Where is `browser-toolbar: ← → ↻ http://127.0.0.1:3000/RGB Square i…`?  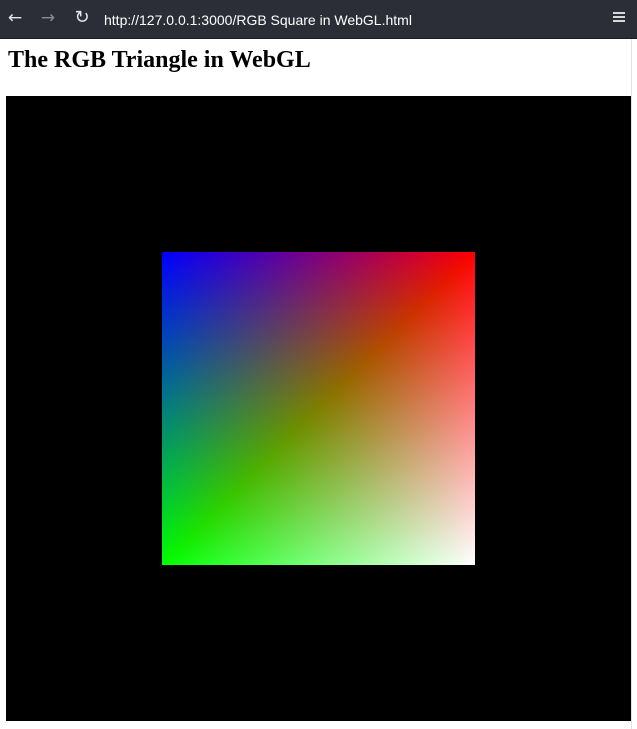
browser-toolbar: ← → ↻ http://127.0.0.1:3000/RGB Square i… is located at coordinates (318, 19).